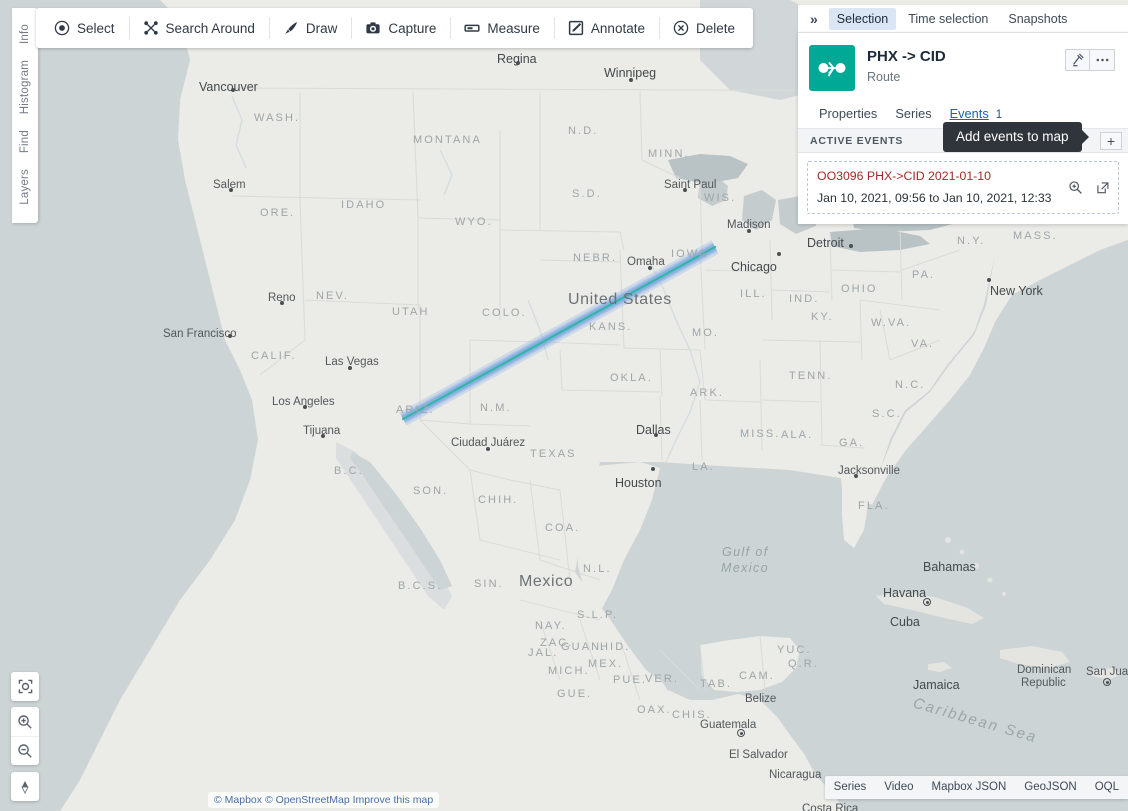 The width and height of the screenshot is (1128, 811). What do you see at coordinates (1050, 787) in the screenshot?
I see `bottom-bar-button-geojson: GeoJSON` at bounding box center [1050, 787].